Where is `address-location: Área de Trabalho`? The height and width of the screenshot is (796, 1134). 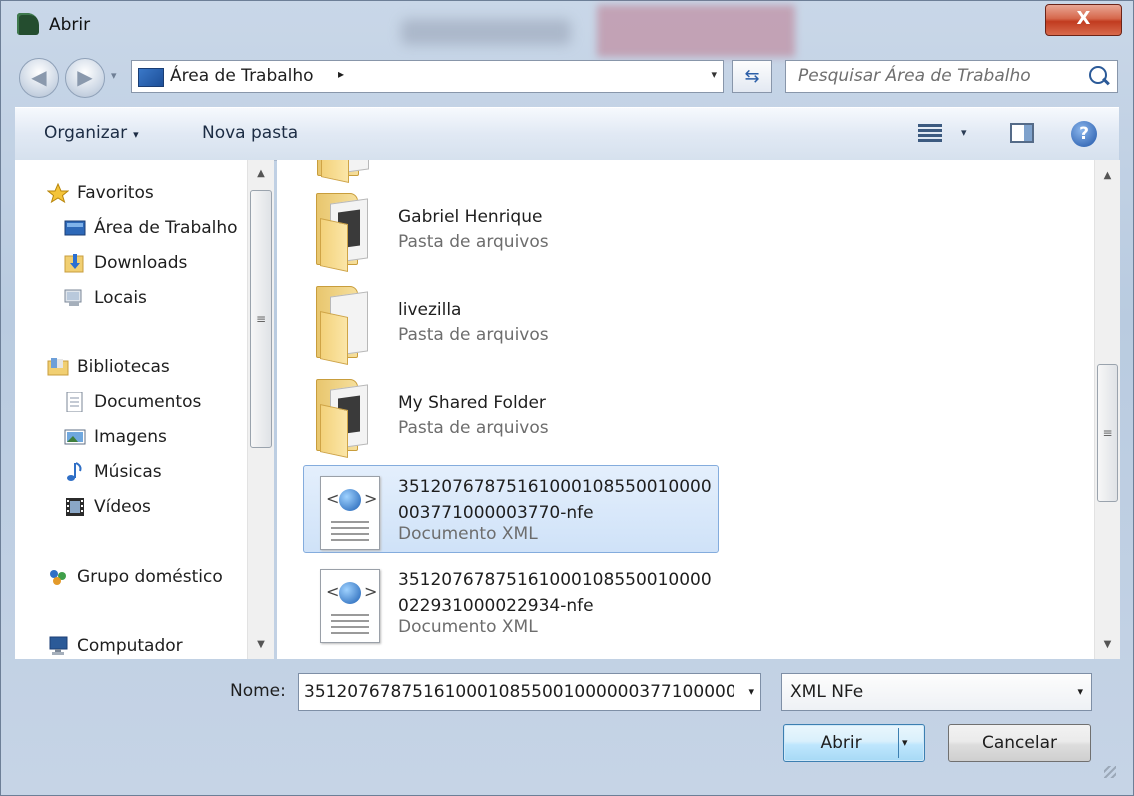
address-location: Área de Trabalho is located at coordinates (242, 76).